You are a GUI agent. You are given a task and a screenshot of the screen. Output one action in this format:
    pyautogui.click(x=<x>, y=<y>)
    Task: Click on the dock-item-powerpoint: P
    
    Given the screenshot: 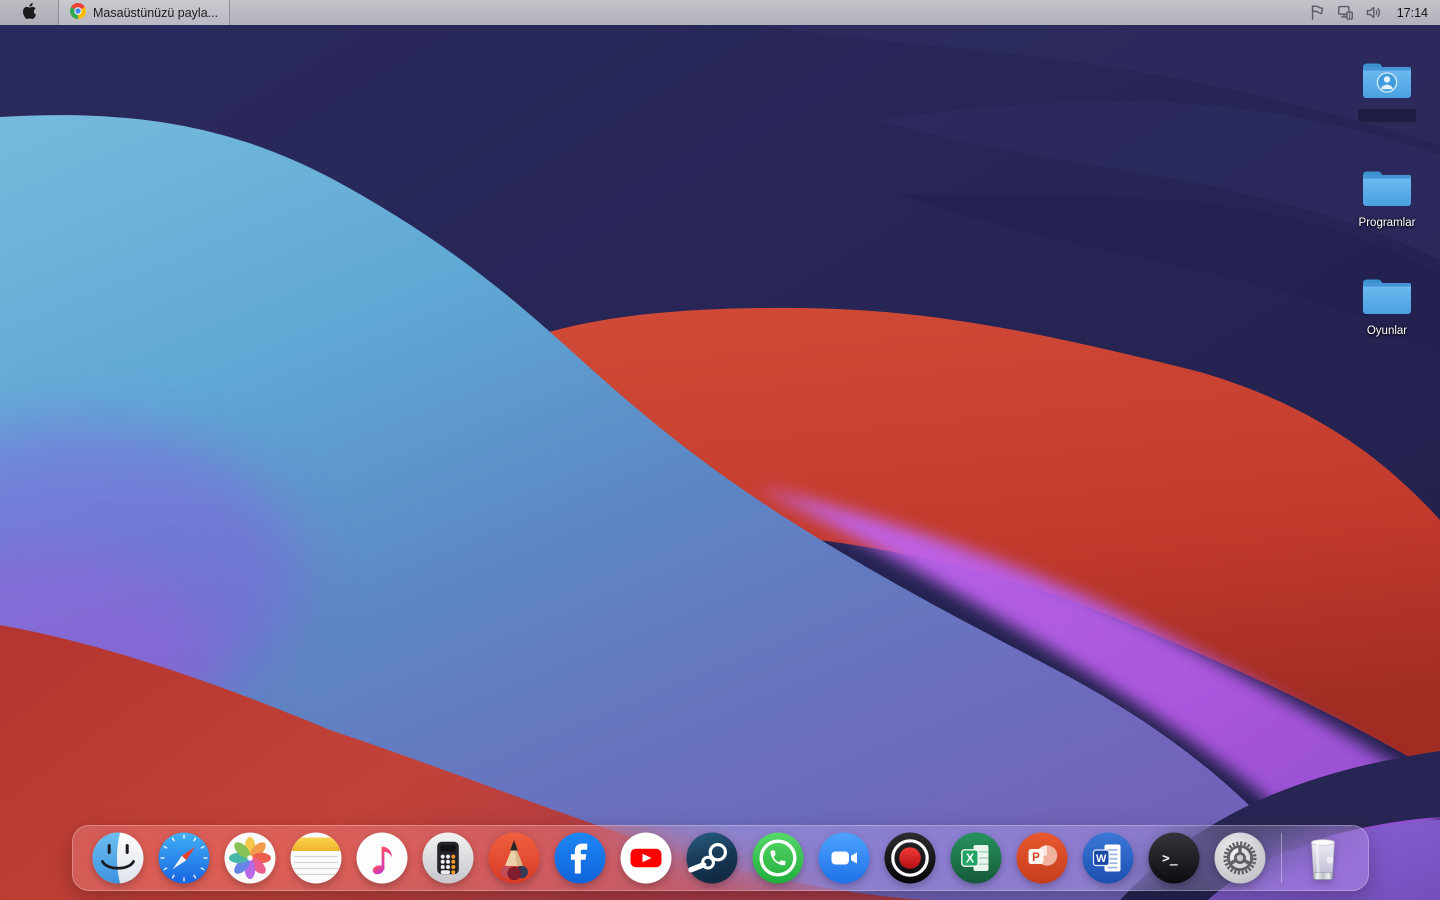 What is the action you would take?
    pyautogui.click(x=1042, y=858)
    